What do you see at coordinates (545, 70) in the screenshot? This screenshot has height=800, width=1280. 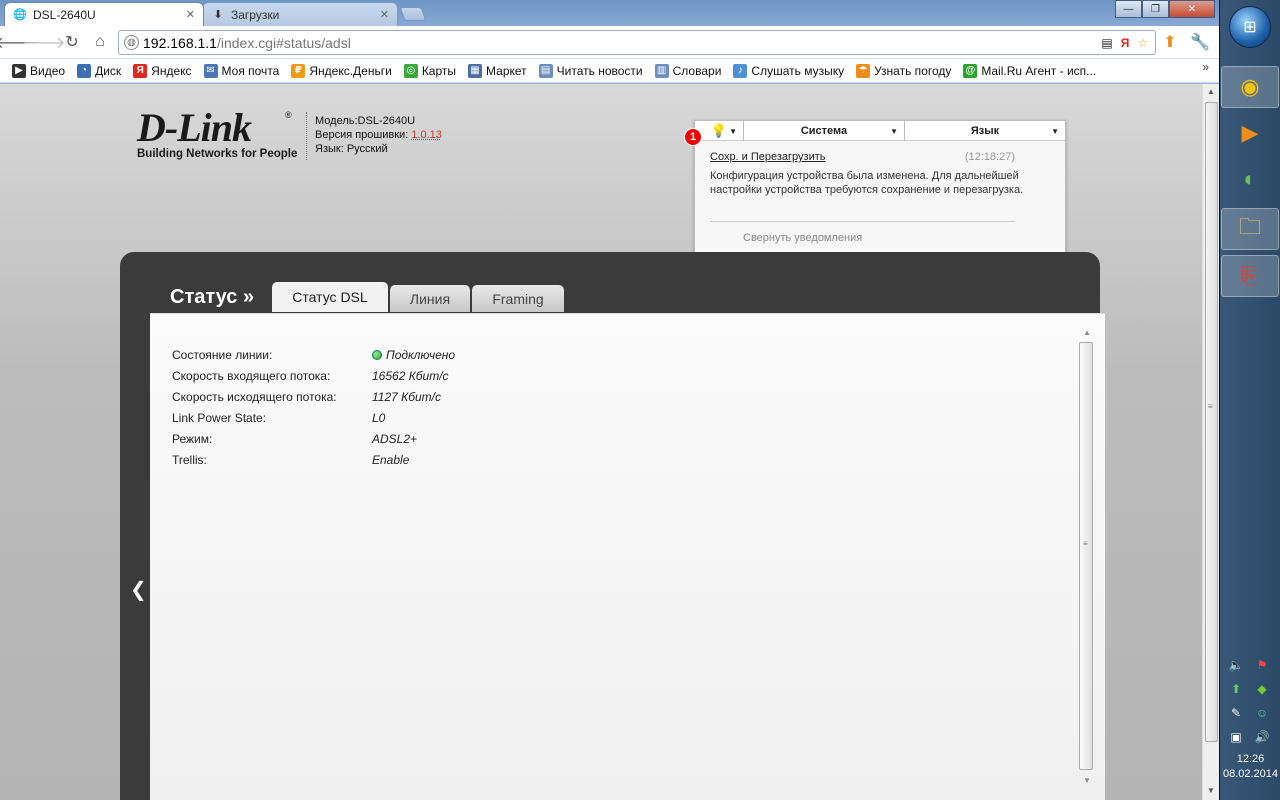 I see `news-icon: ▤` at bounding box center [545, 70].